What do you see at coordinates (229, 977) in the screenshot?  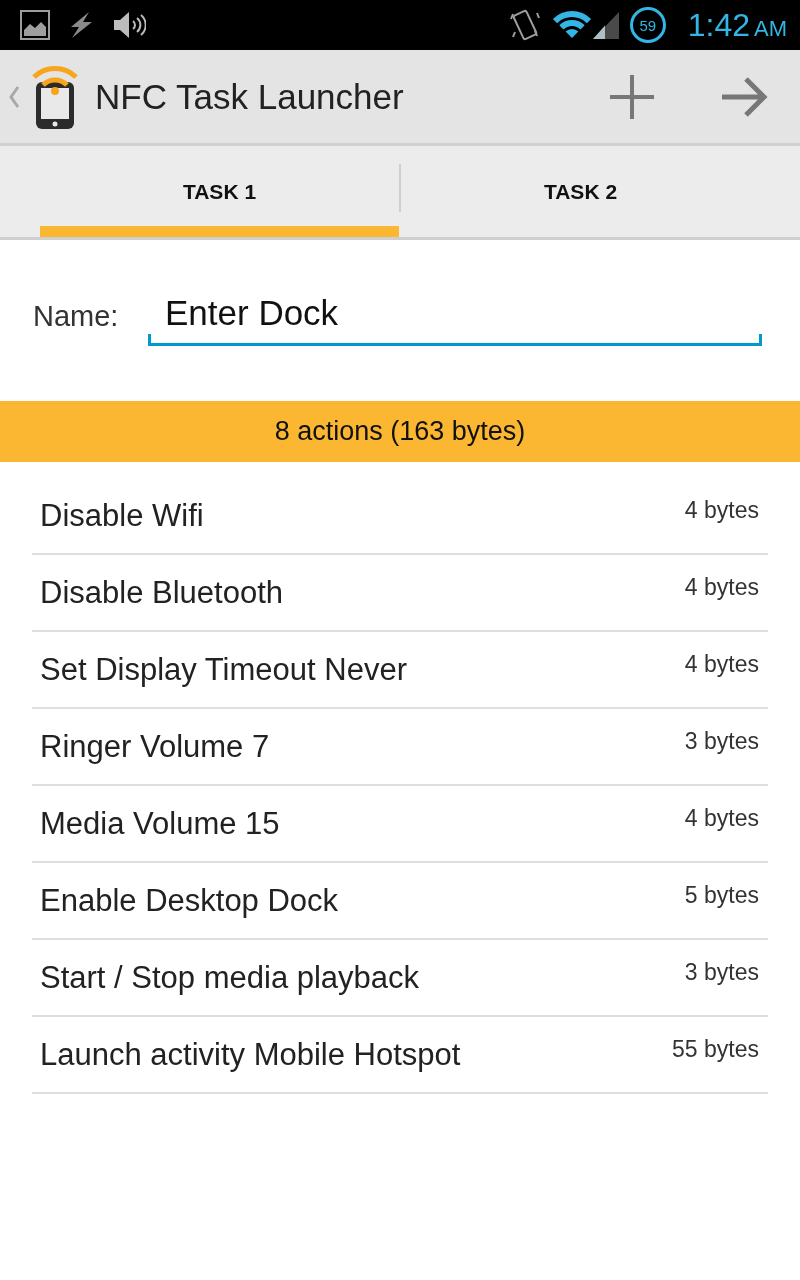 I see `action-name: Start / Stop media playback` at bounding box center [229, 977].